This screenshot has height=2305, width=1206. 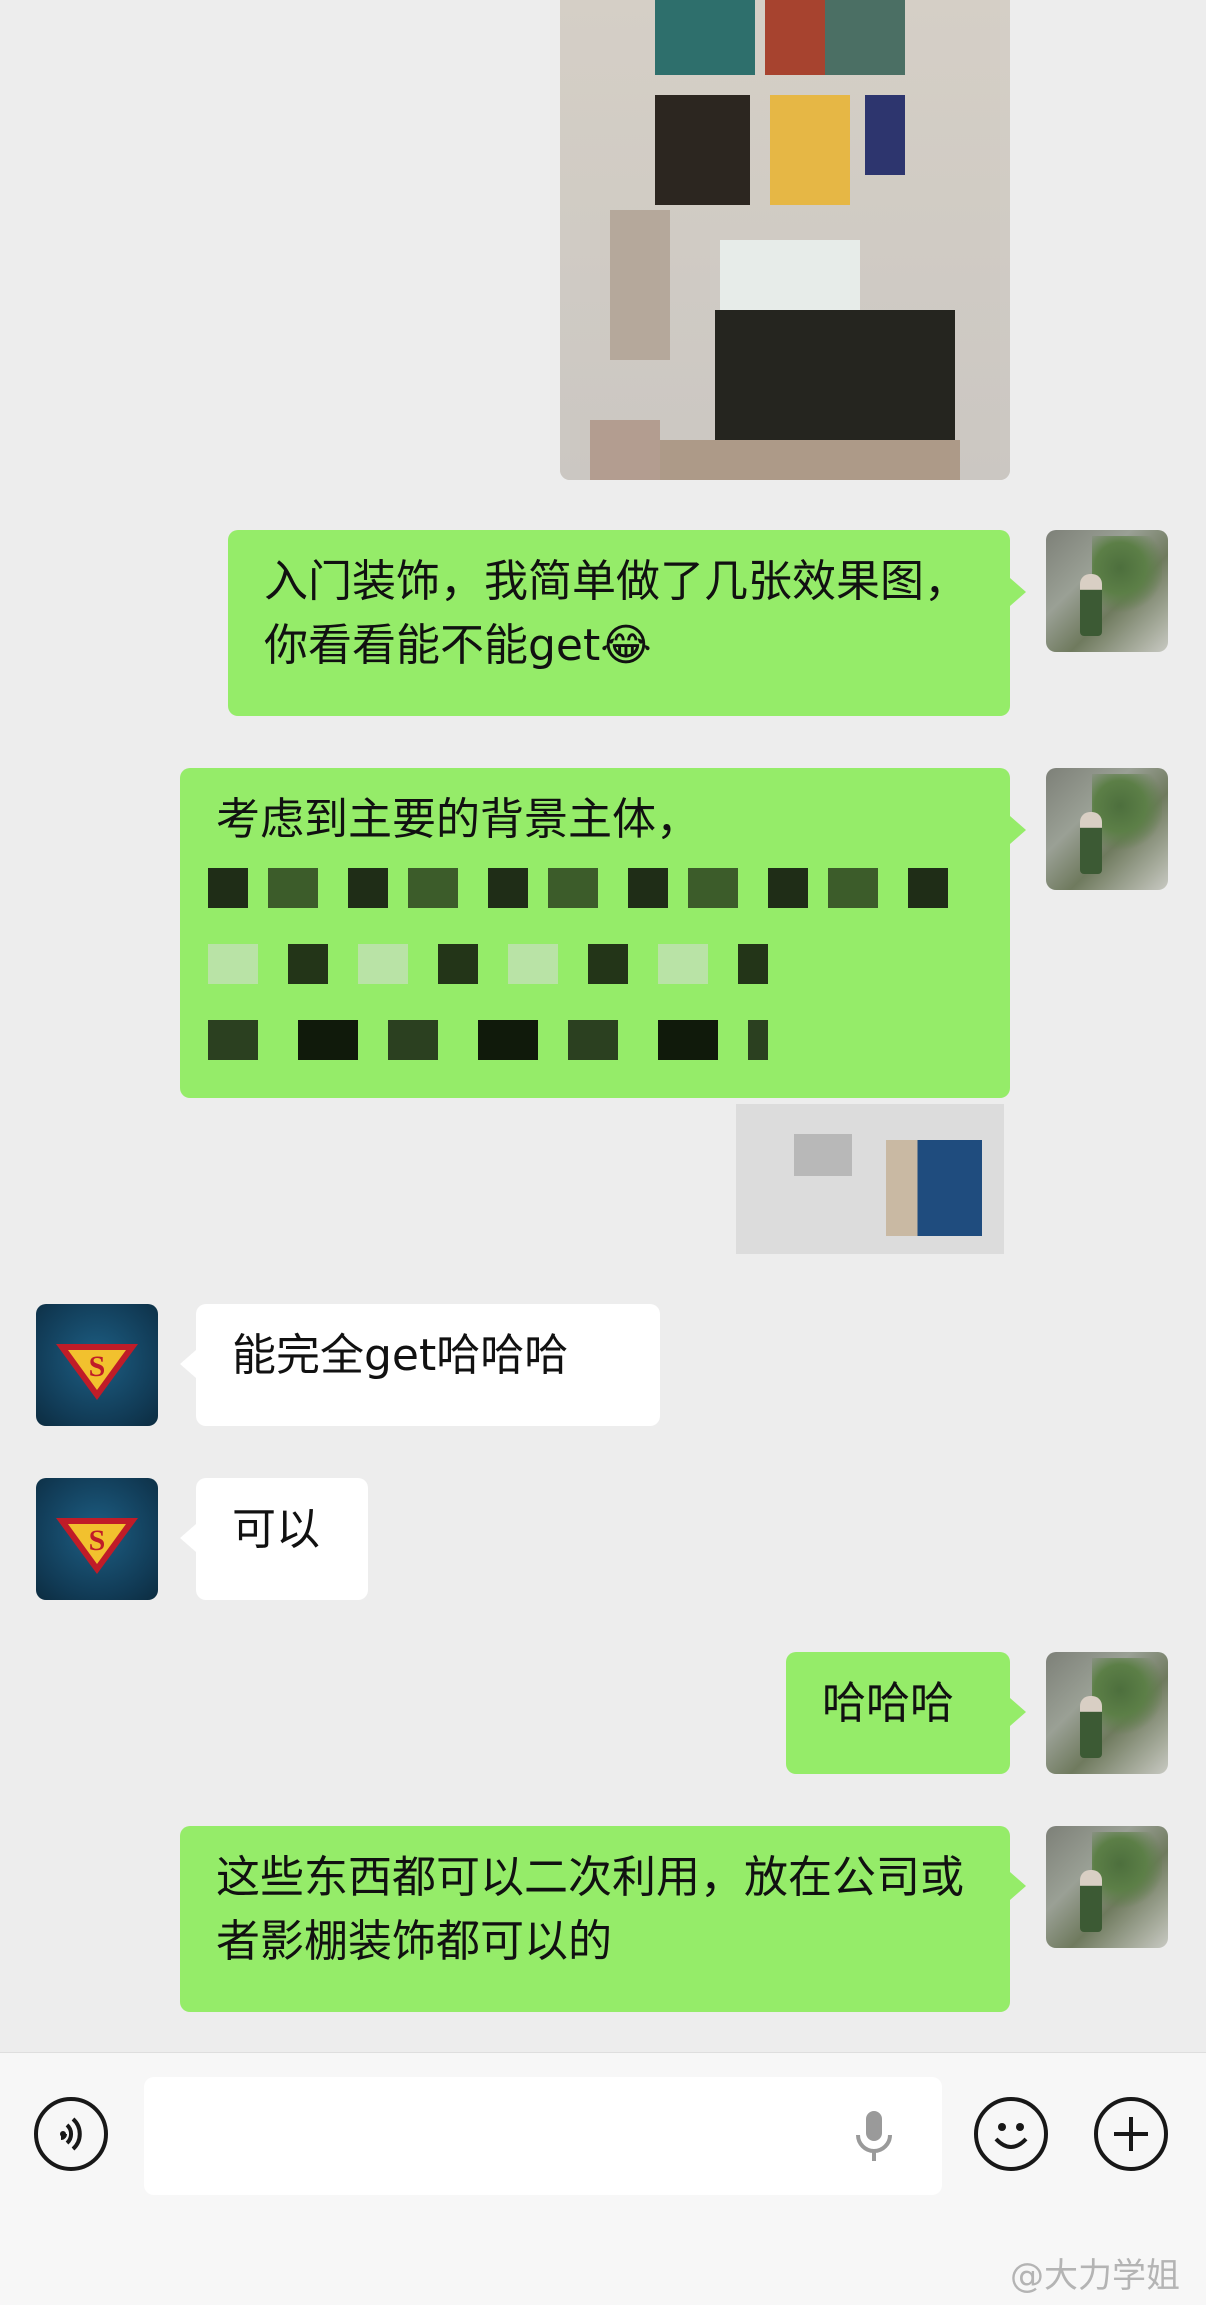 What do you see at coordinates (458, 819) in the screenshot?
I see `message-text: 考虑到主要的背景主体，` at bounding box center [458, 819].